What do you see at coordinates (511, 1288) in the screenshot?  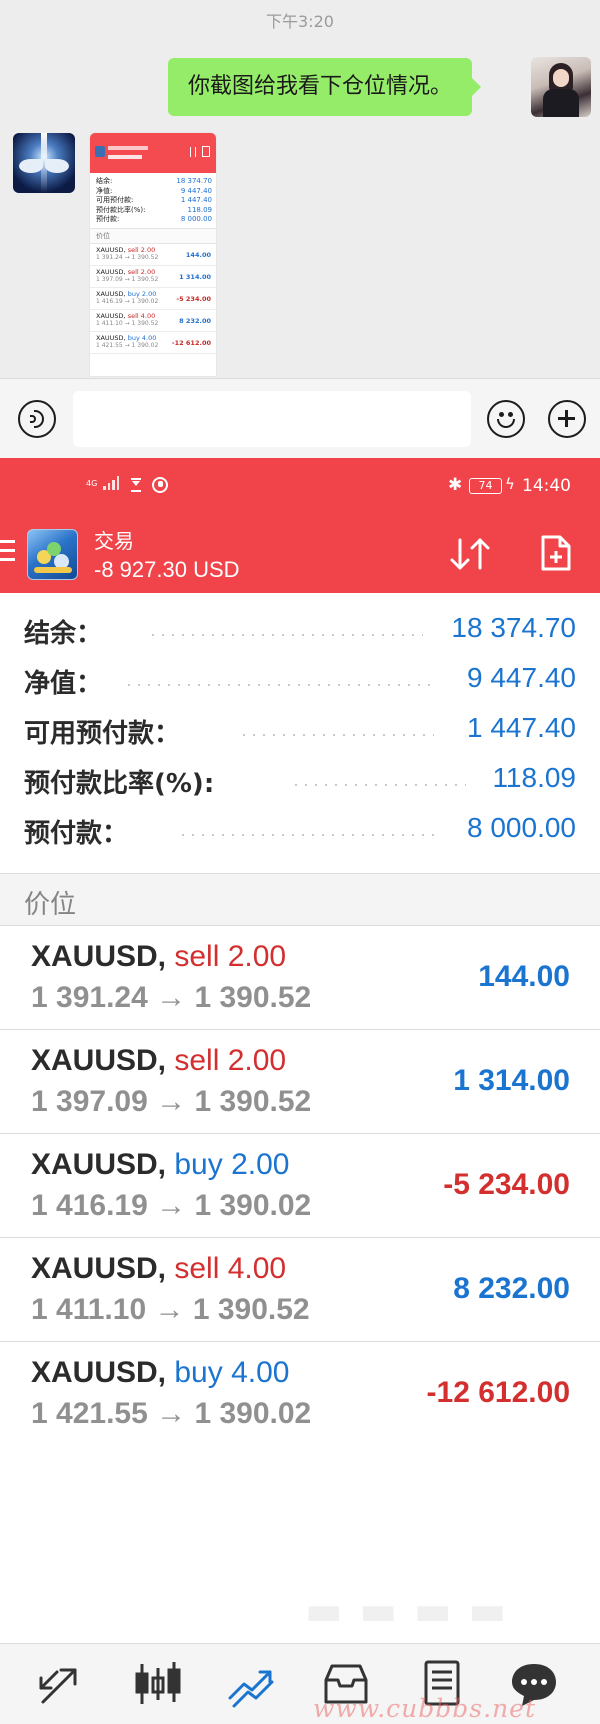 I see `position-profit: 8 232.00` at bounding box center [511, 1288].